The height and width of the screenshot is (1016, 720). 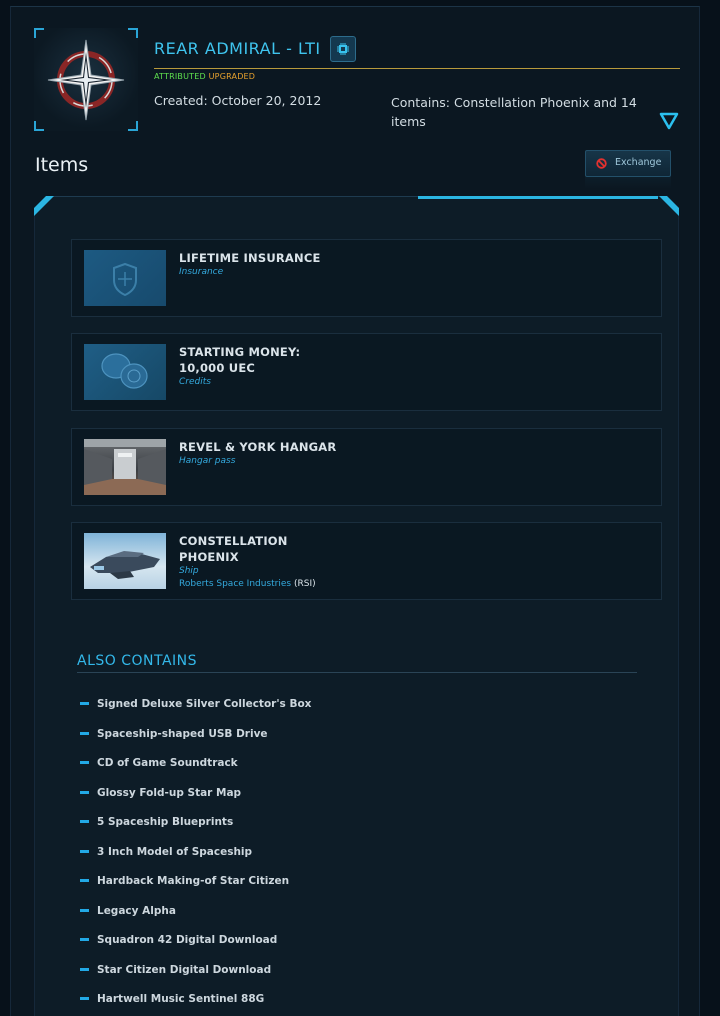 What do you see at coordinates (195, 770) in the screenshot?
I see `list-item: CD of Game Soundtrack` at bounding box center [195, 770].